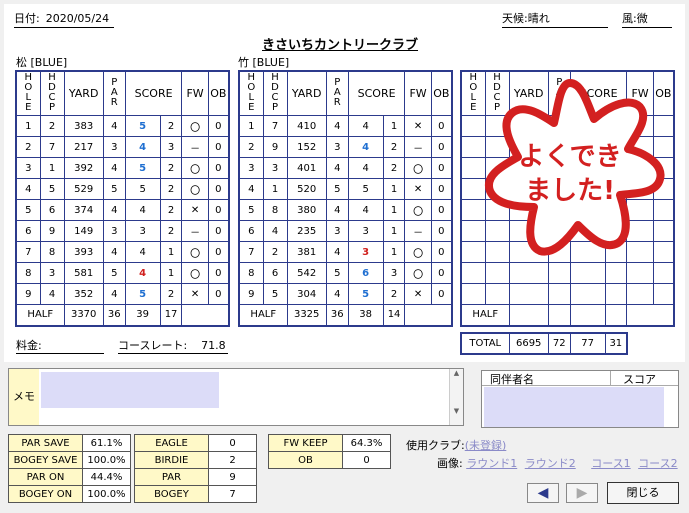 This screenshot has height=513, width=689. I want to click on scroll-up-icon: ▲, so click(456, 373).